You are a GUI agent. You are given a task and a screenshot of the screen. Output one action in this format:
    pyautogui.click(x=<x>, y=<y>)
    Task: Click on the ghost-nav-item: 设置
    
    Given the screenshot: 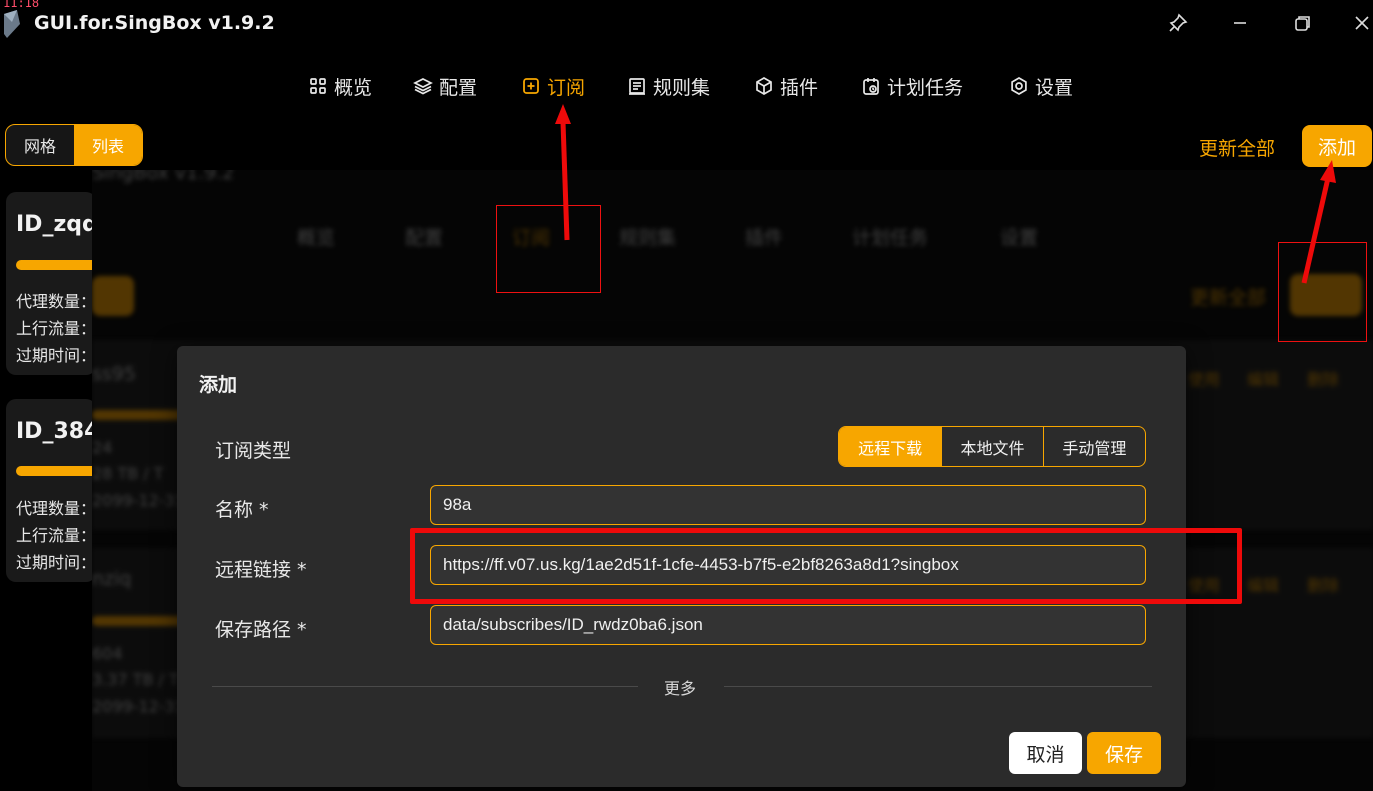 What is the action you would take?
    pyautogui.click(x=1019, y=238)
    